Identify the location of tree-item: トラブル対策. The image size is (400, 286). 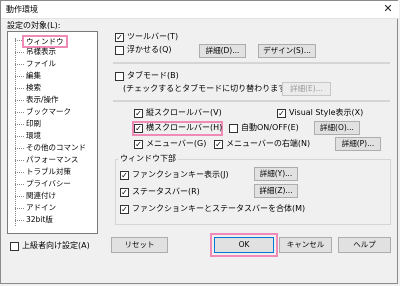
(48, 171).